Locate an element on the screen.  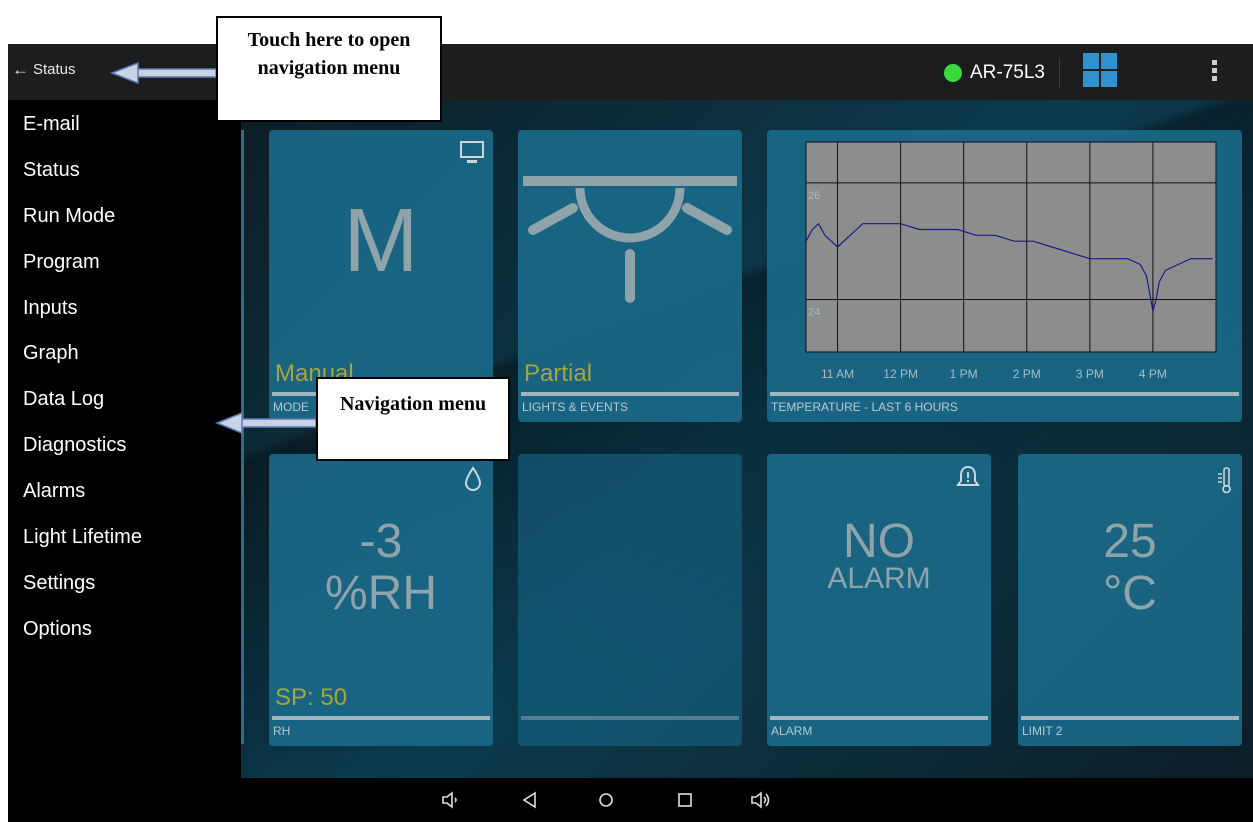
top-callout-box: Touch here to open navigation menu is located at coordinates (329, 69).